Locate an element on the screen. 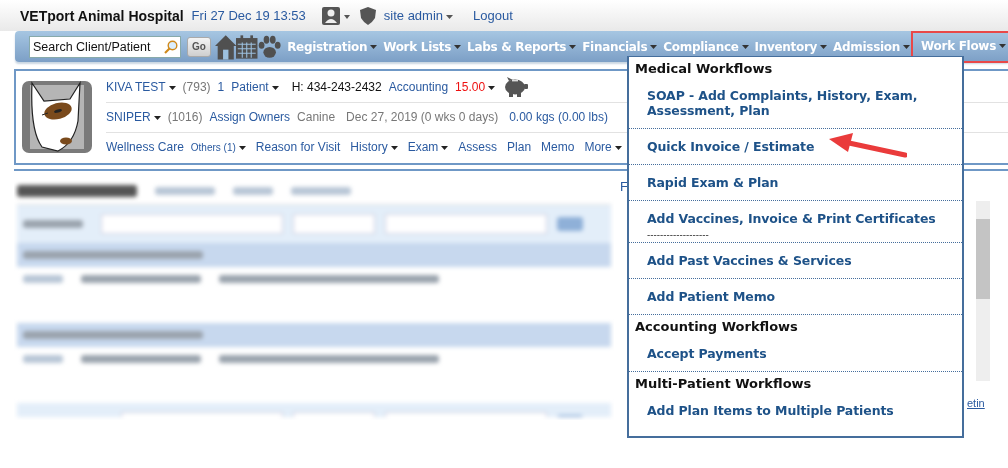 This screenshot has width=1008, height=468. patient-tab: Reason for Visit is located at coordinates (298, 147).